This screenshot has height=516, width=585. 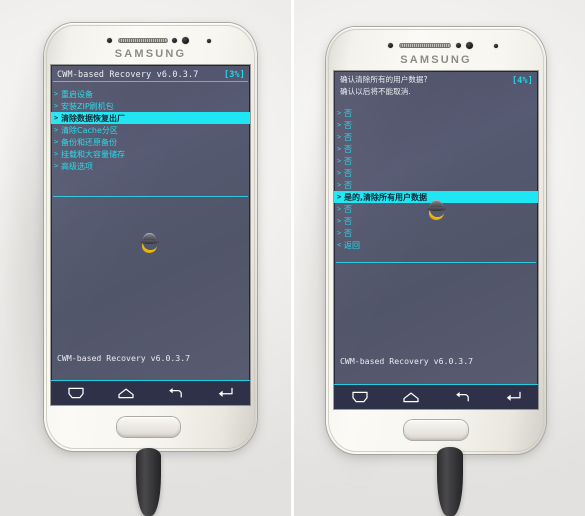 What do you see at coordinates (339, 245) in the screenshot?
I see `chevron-icon: <` at bounding box center [339, 245].